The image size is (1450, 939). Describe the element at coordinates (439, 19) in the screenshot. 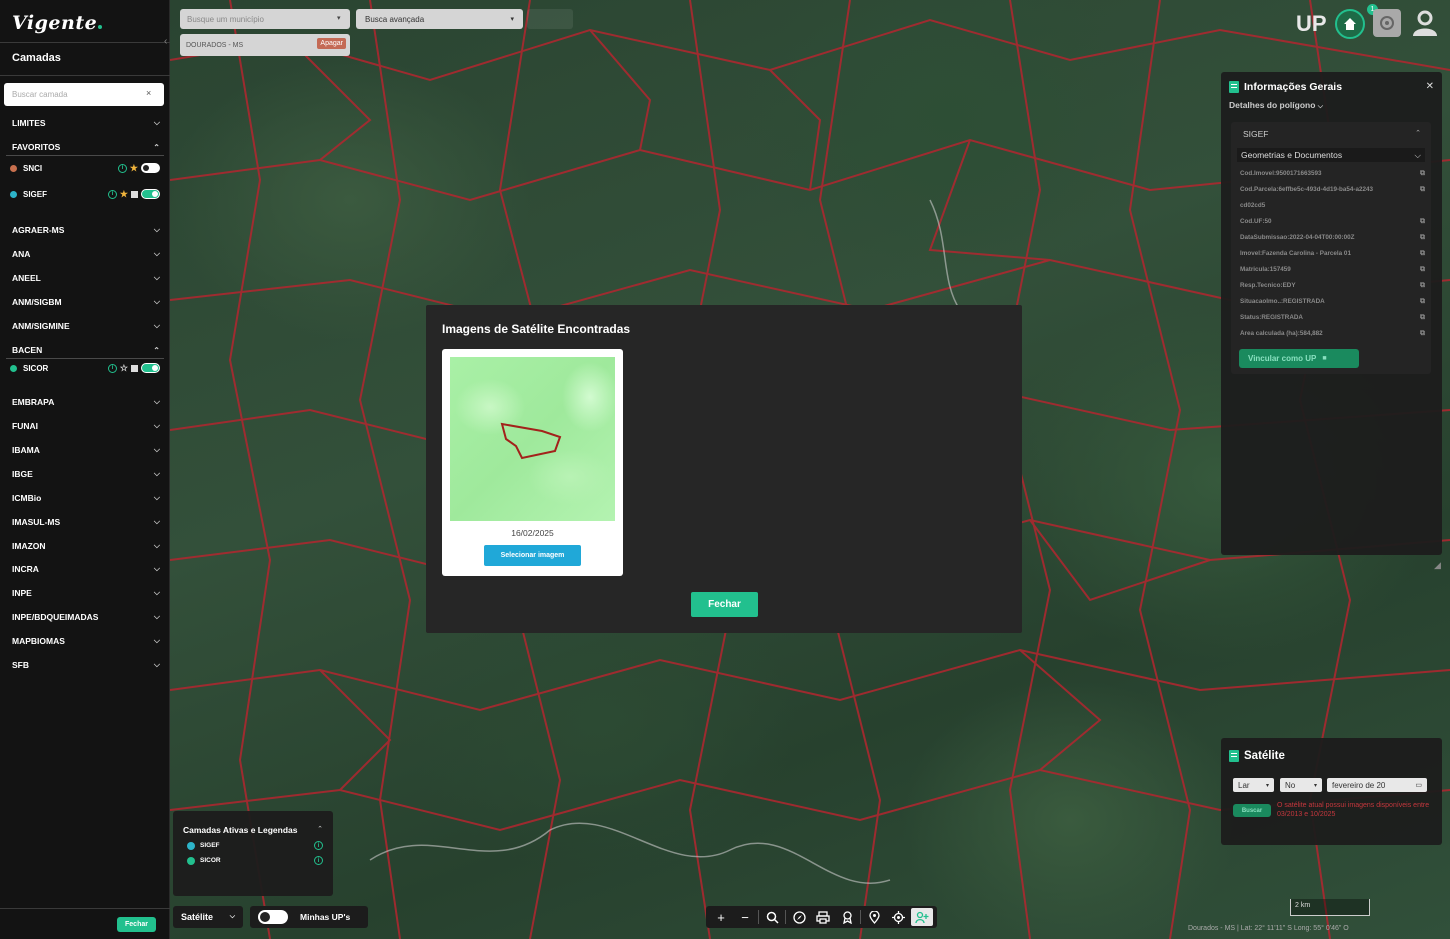

I see `advanced-search-dropdown: Busca avançada ▾` at that location.